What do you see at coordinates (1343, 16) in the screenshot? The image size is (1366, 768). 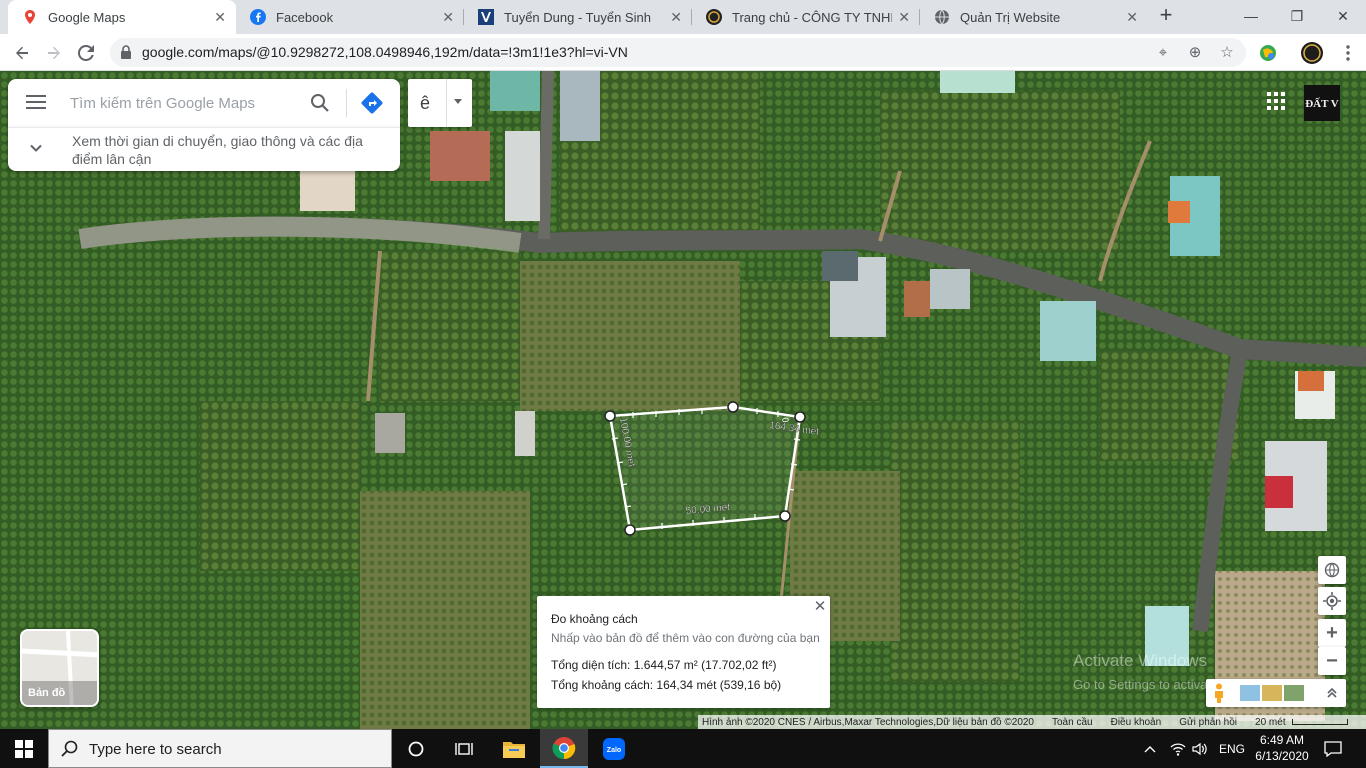 I see `window-close-button: ✕` at bounding box center [1343, 16].